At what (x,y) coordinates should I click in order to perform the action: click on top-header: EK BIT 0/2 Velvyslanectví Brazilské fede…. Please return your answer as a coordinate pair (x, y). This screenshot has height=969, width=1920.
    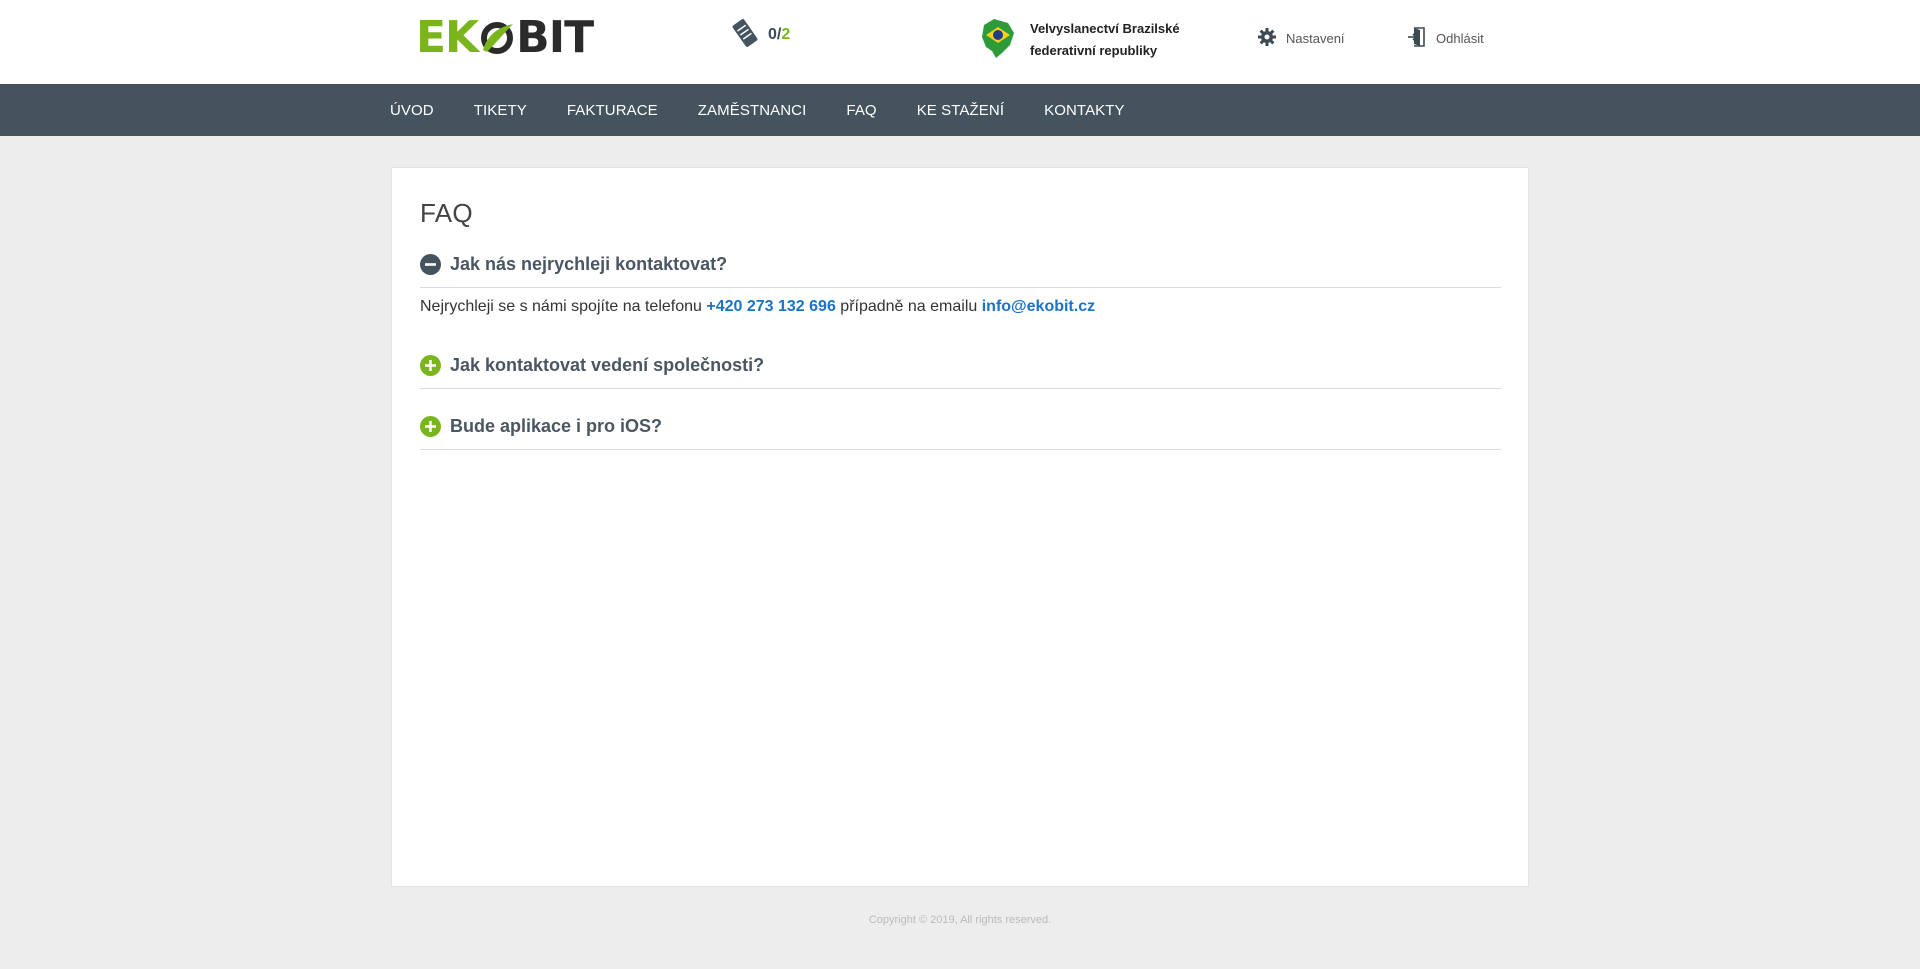
    Looking at the image, I should click on (960, 42).